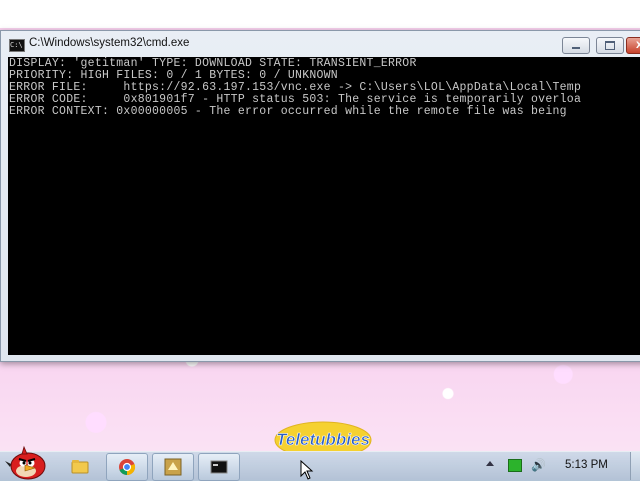  I want to click on cmd-icon, so click(219, 467).